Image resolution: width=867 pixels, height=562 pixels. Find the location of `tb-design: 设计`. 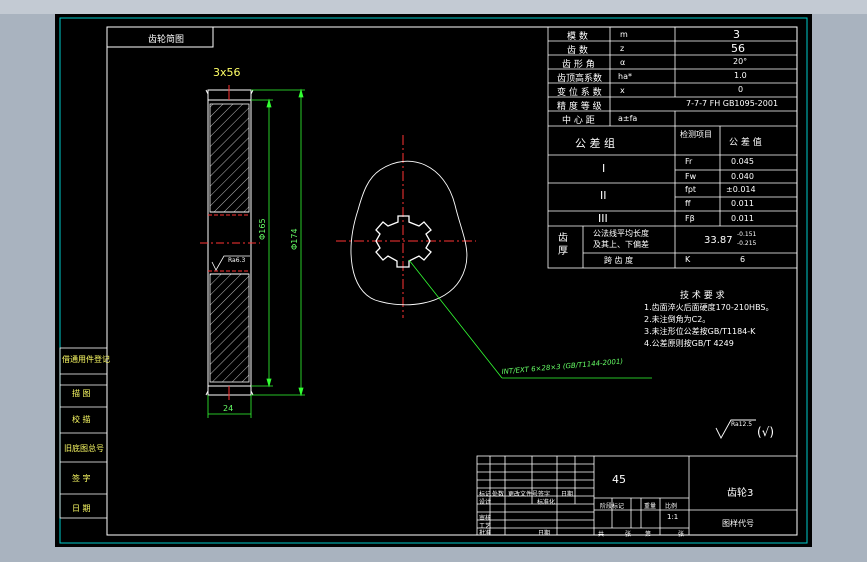

tb-design: 设计 is located at coordinates (485, 502).